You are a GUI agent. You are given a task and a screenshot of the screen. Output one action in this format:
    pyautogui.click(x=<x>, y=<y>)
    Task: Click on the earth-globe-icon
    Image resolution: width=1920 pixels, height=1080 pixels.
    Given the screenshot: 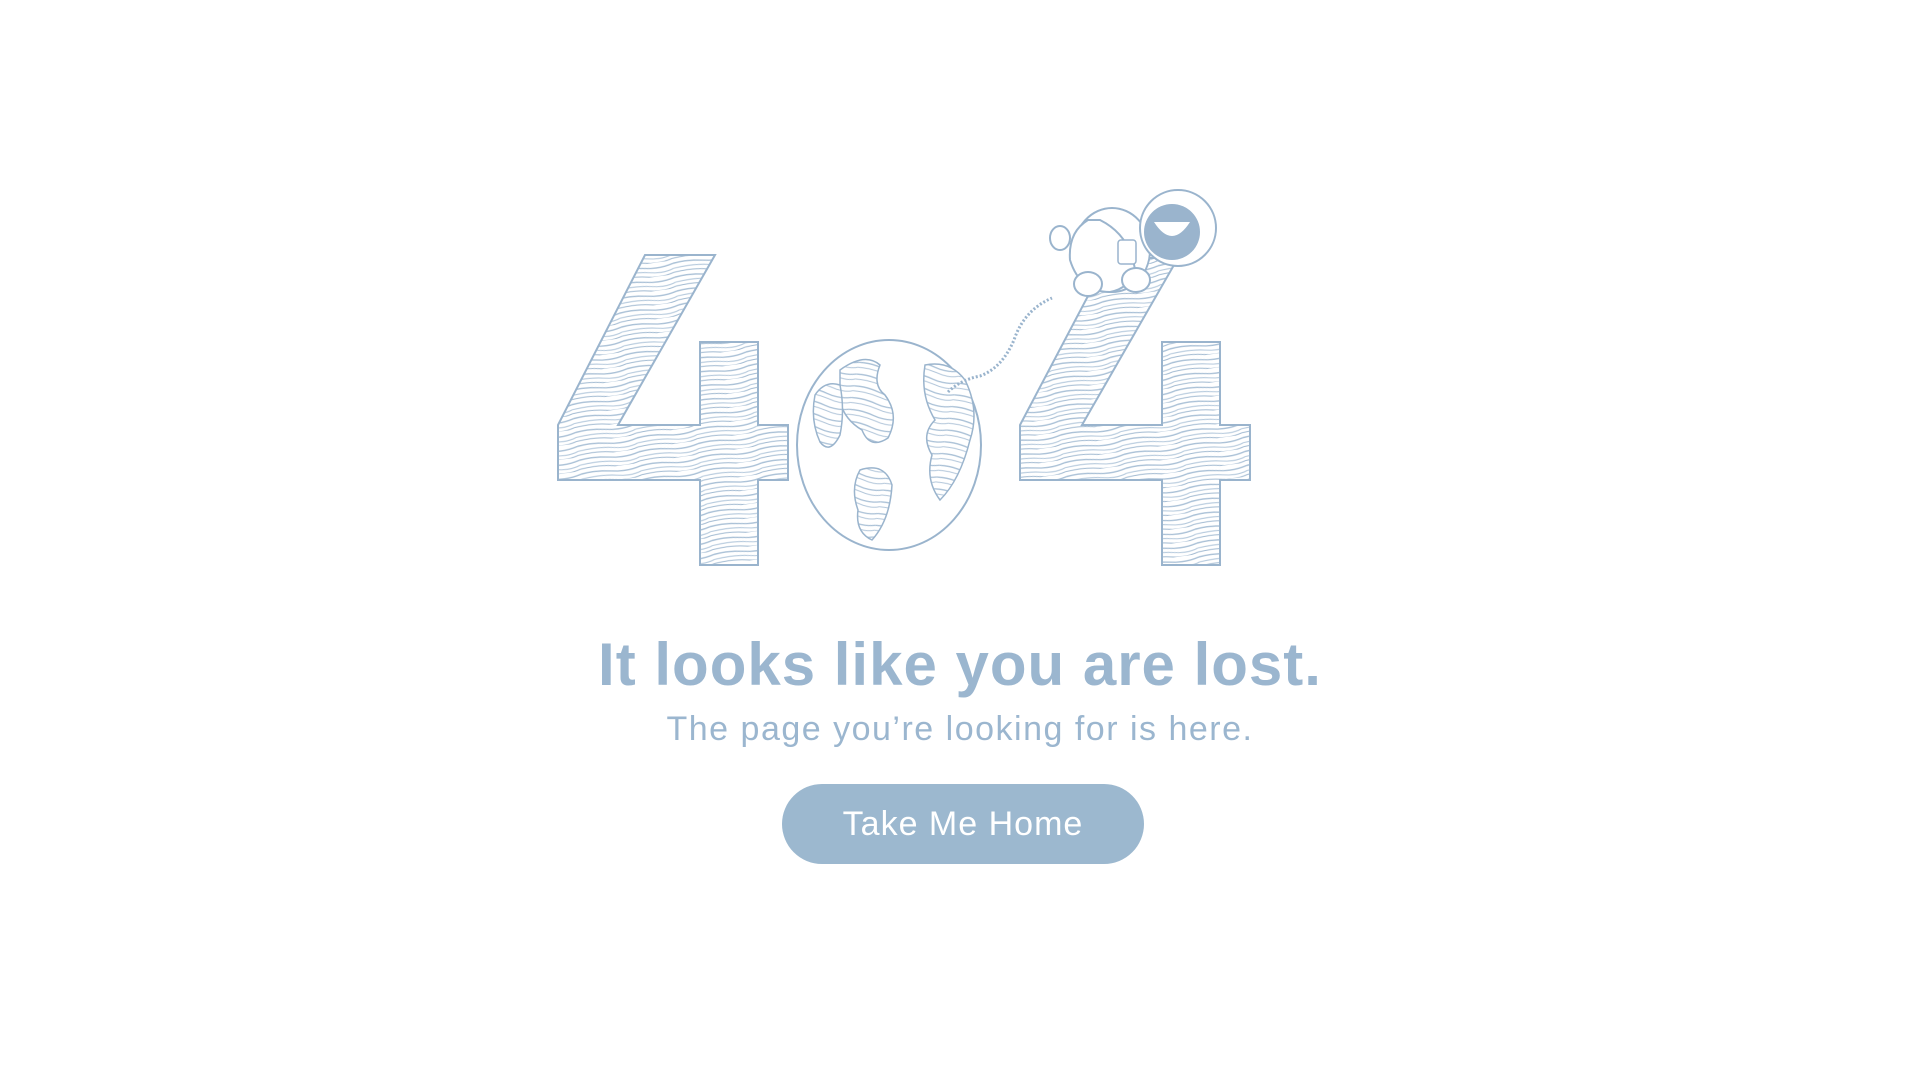 What is the action you would take?
    pyautogui.click(x=889, y=445)
    